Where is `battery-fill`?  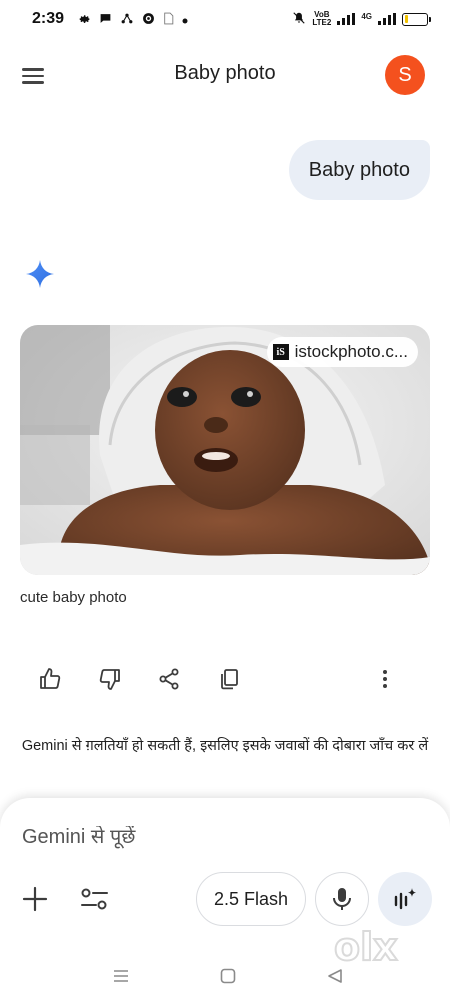
battery-fill is located at coordinates (406, 19).